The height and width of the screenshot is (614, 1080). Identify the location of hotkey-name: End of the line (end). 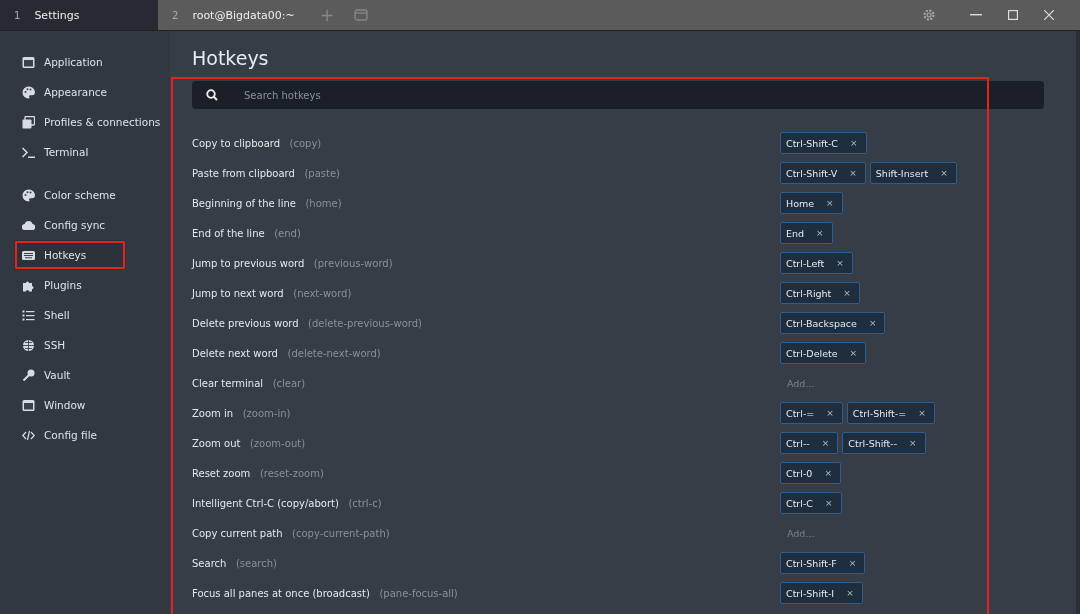
(247, 233).